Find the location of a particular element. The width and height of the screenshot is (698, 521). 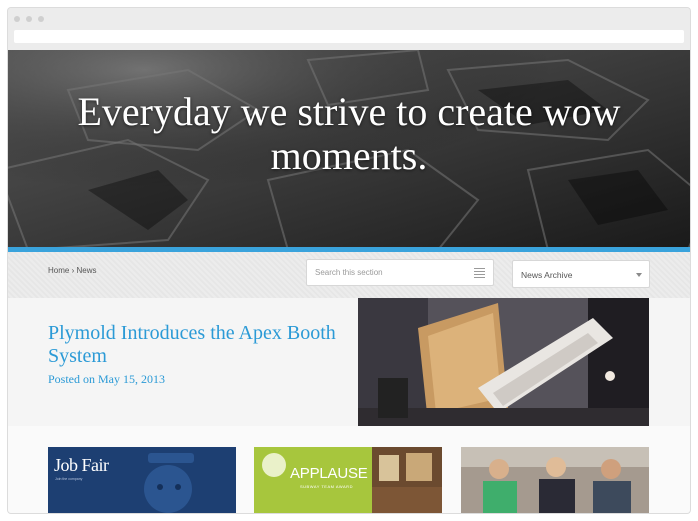

team-photo is located at coordinates (555, 480).